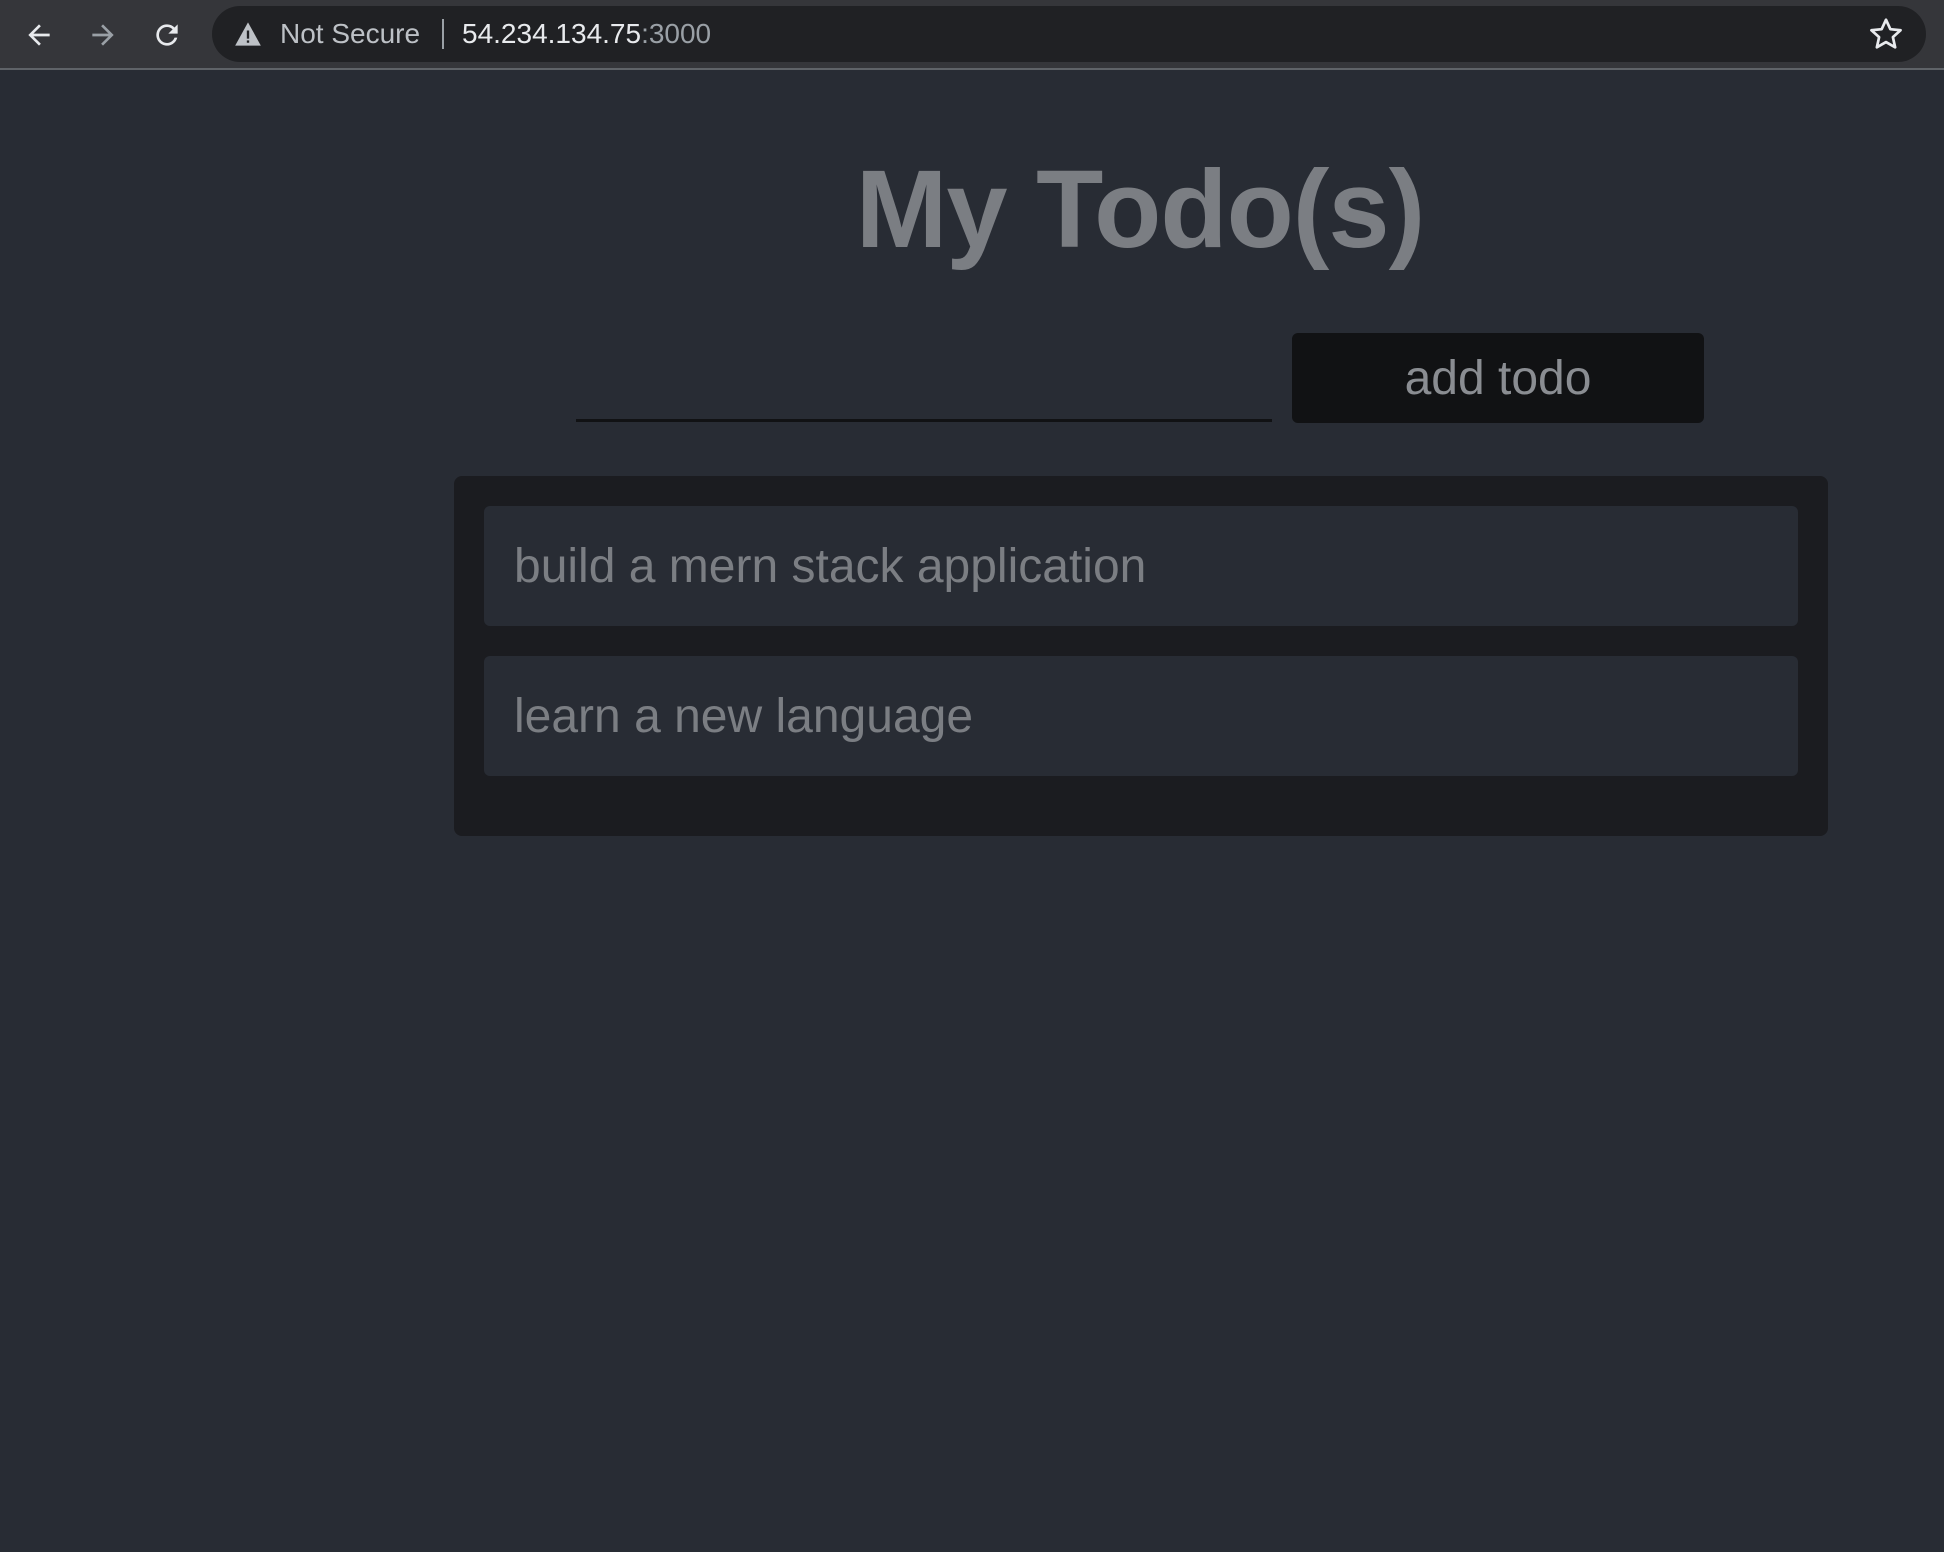 The width and height of the screenshot is (1944, 1552). I want to click on browser-toolbar: Not Secure 54.234.134.75:3000, so click(972, 35).